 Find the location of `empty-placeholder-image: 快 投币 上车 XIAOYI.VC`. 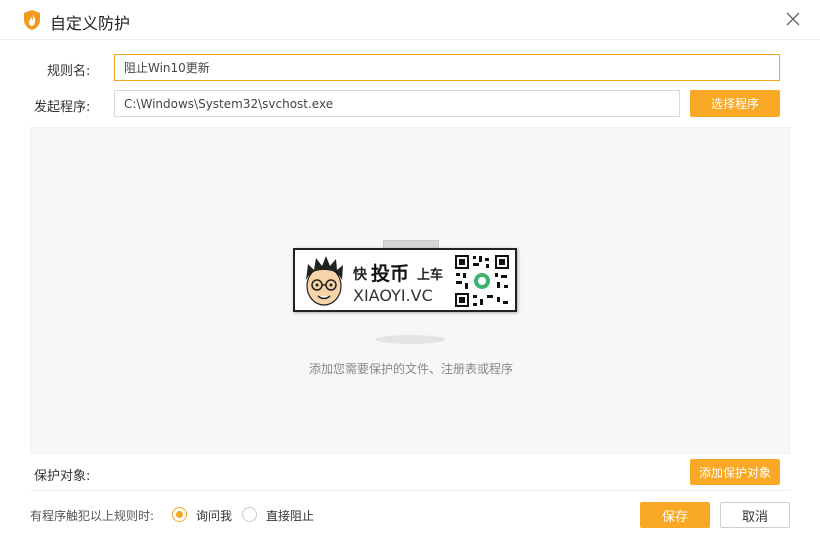

empty-placeholder-image: 快 投币 上车 XIAOYI.VC is located at coordinates (405, 276).